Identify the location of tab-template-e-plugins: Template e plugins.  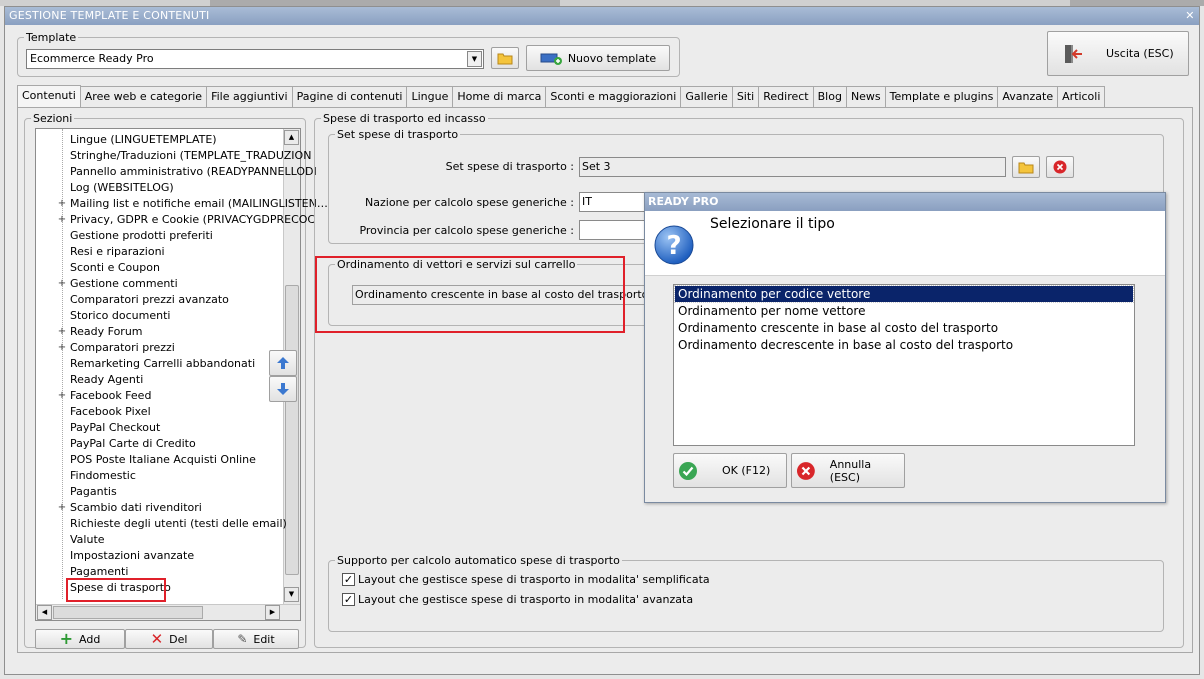
(941, 96).